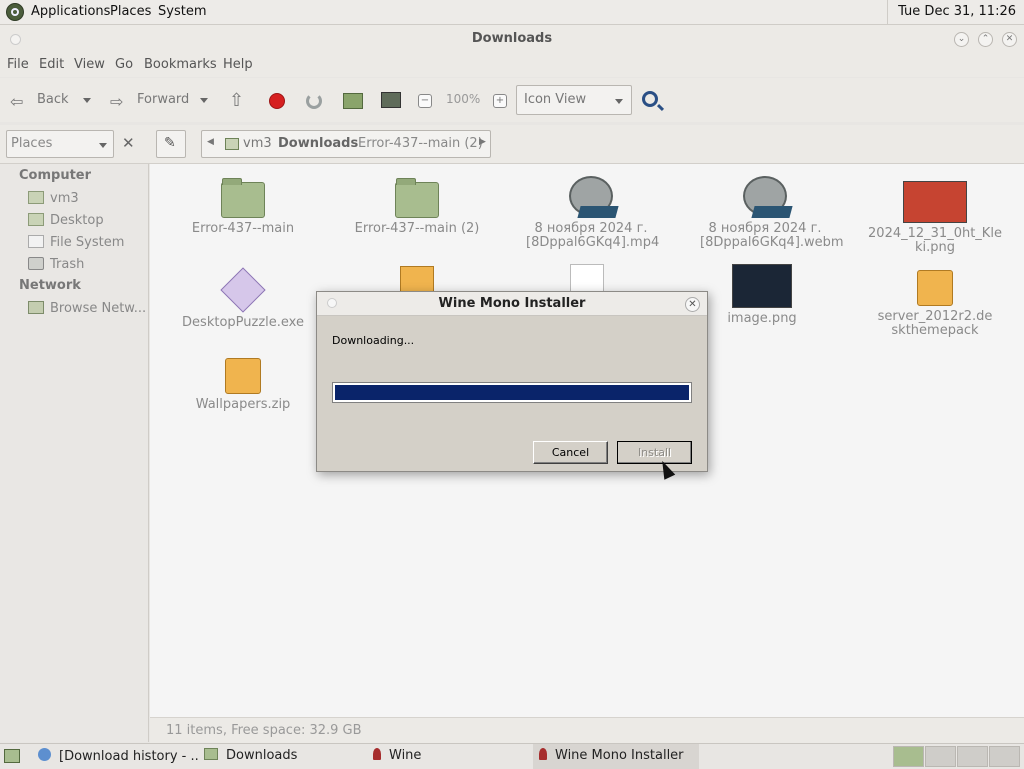 This screenshot has height=769, width=1024. I want to click on maximize-button: ⌃, so click(985, 39).